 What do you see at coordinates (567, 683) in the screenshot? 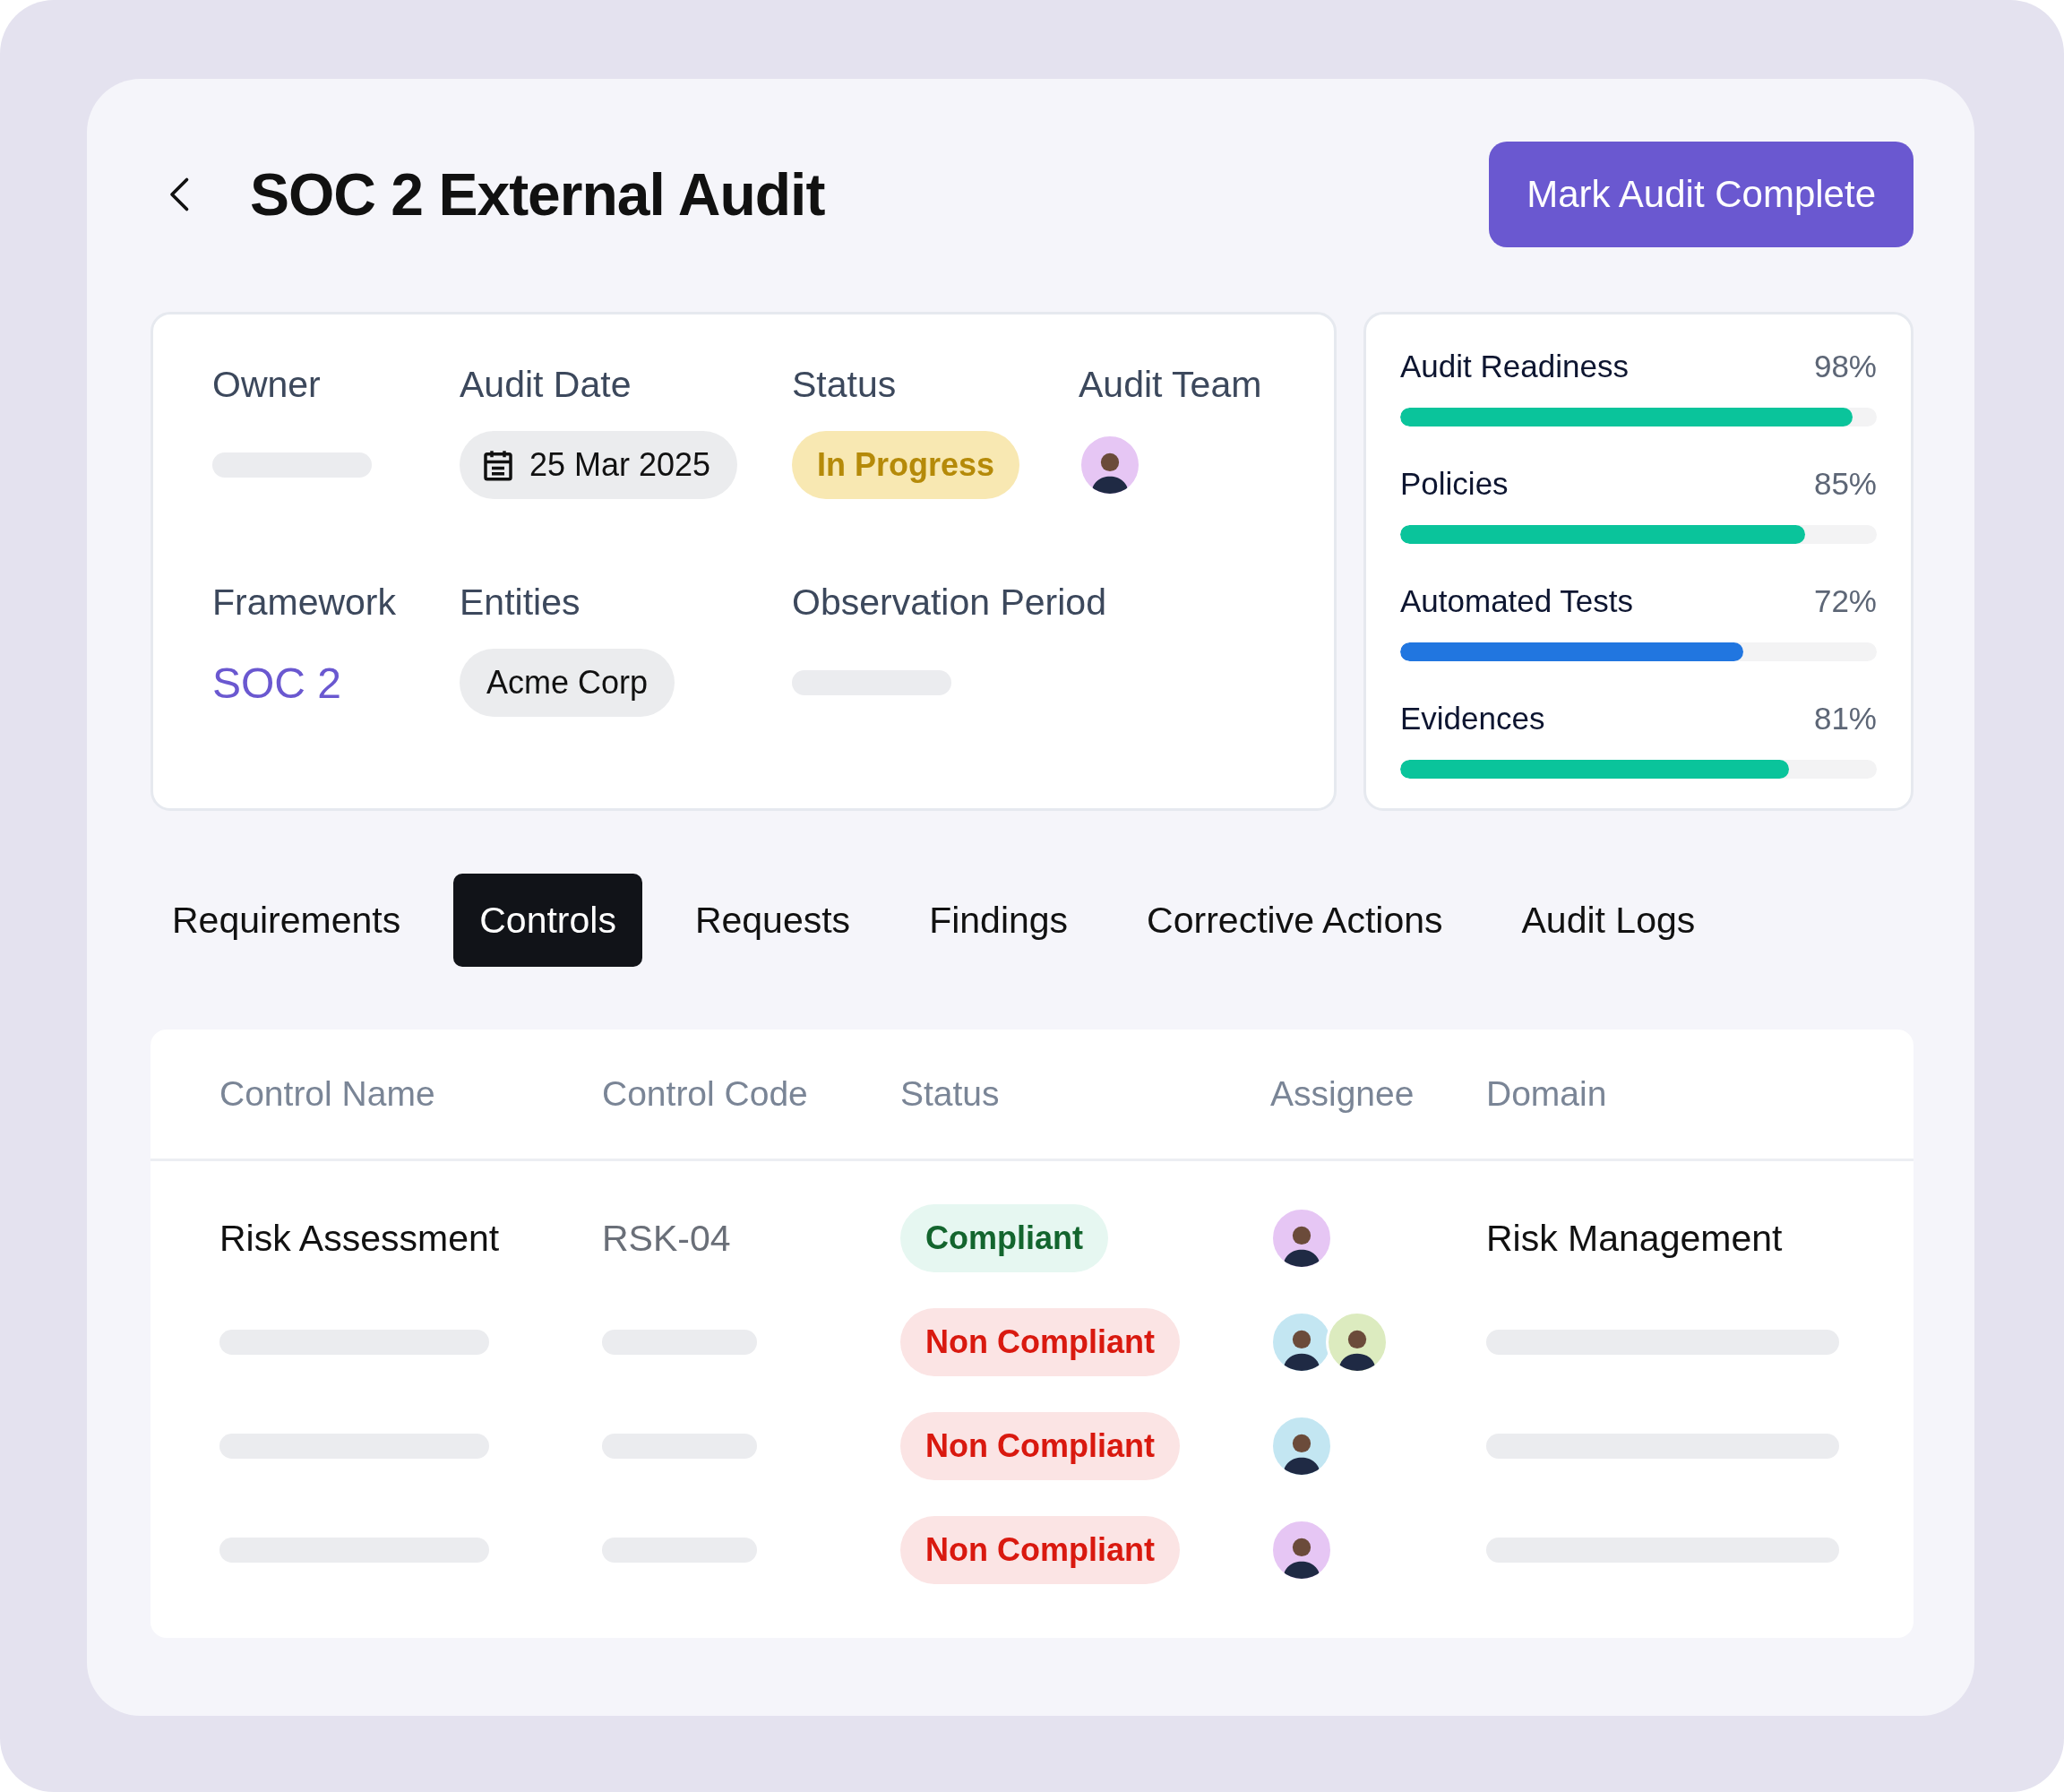
I see `entity-chip: Acme Corp` at bounding box center [567, 683].